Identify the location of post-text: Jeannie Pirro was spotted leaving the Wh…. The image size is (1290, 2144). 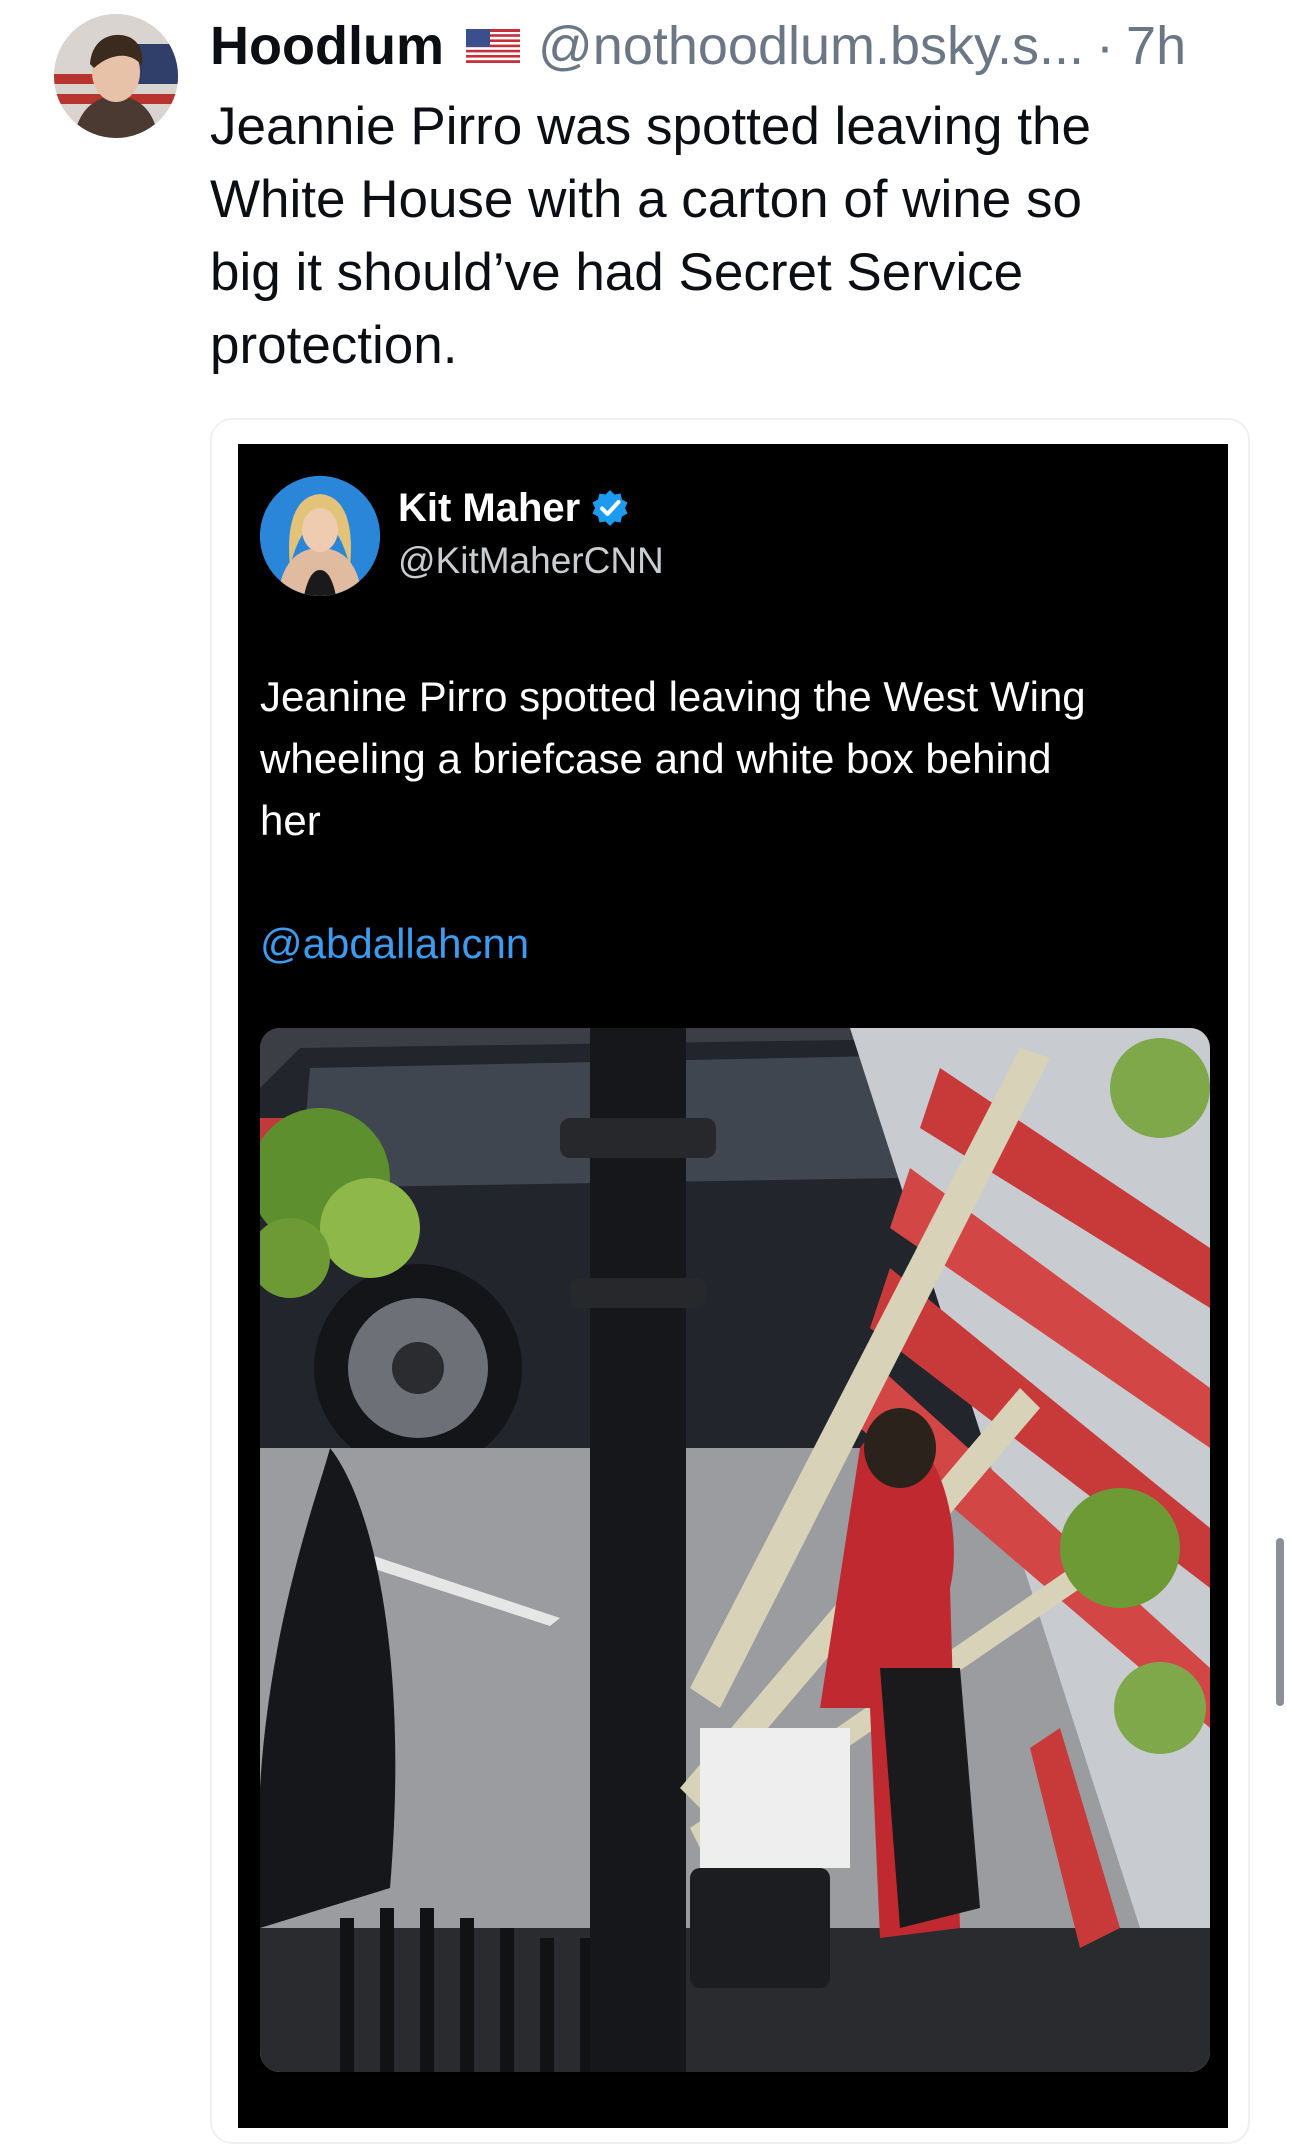
(650, 236).